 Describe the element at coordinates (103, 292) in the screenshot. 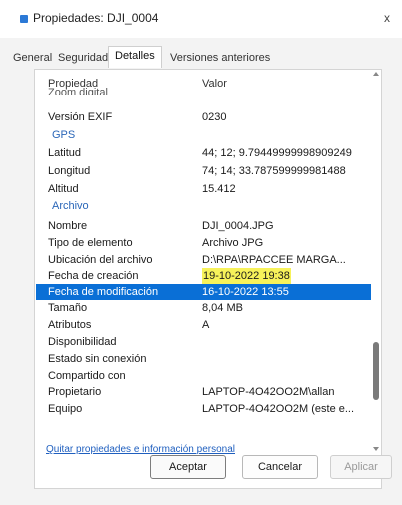

I see `row-key: Fecha de modificación` at that location.